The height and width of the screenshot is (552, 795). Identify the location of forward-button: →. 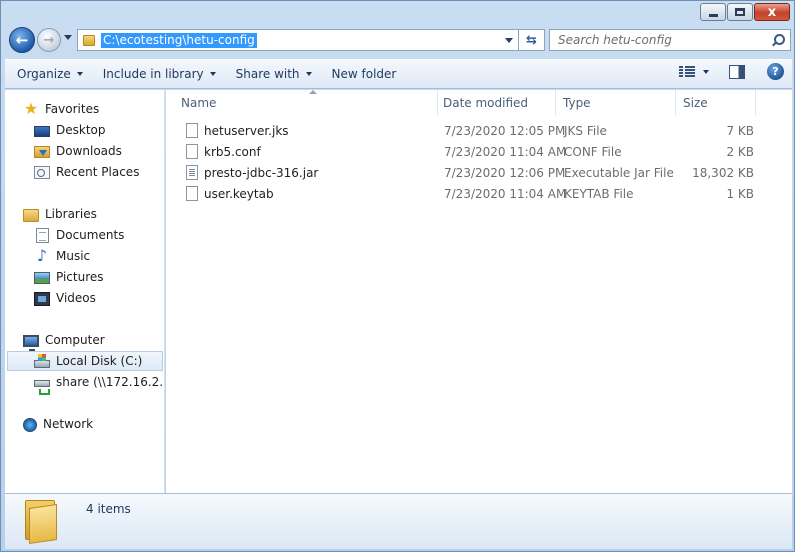
(49, 40).